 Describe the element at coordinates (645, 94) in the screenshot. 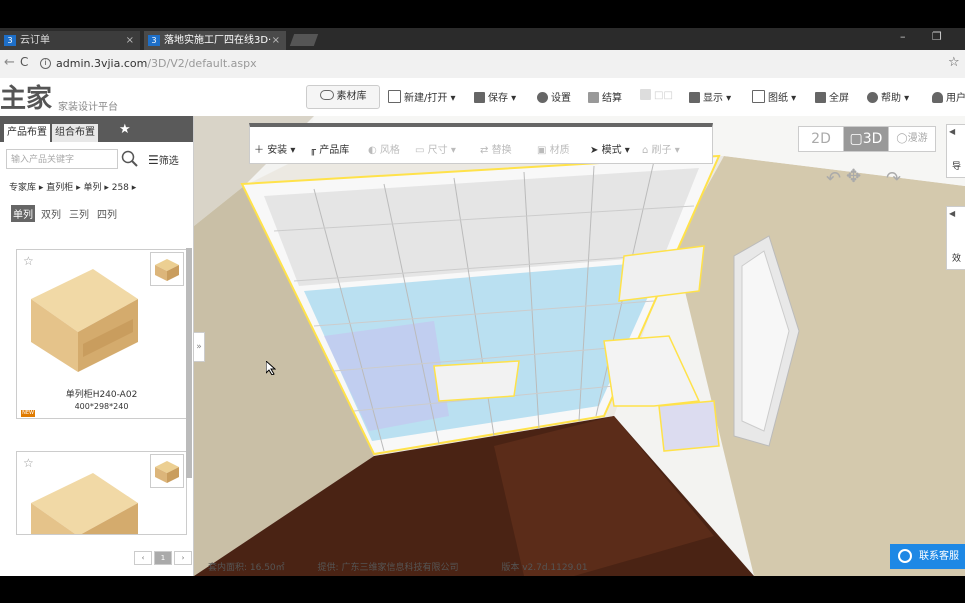

I see `disabled-icon` at that location.